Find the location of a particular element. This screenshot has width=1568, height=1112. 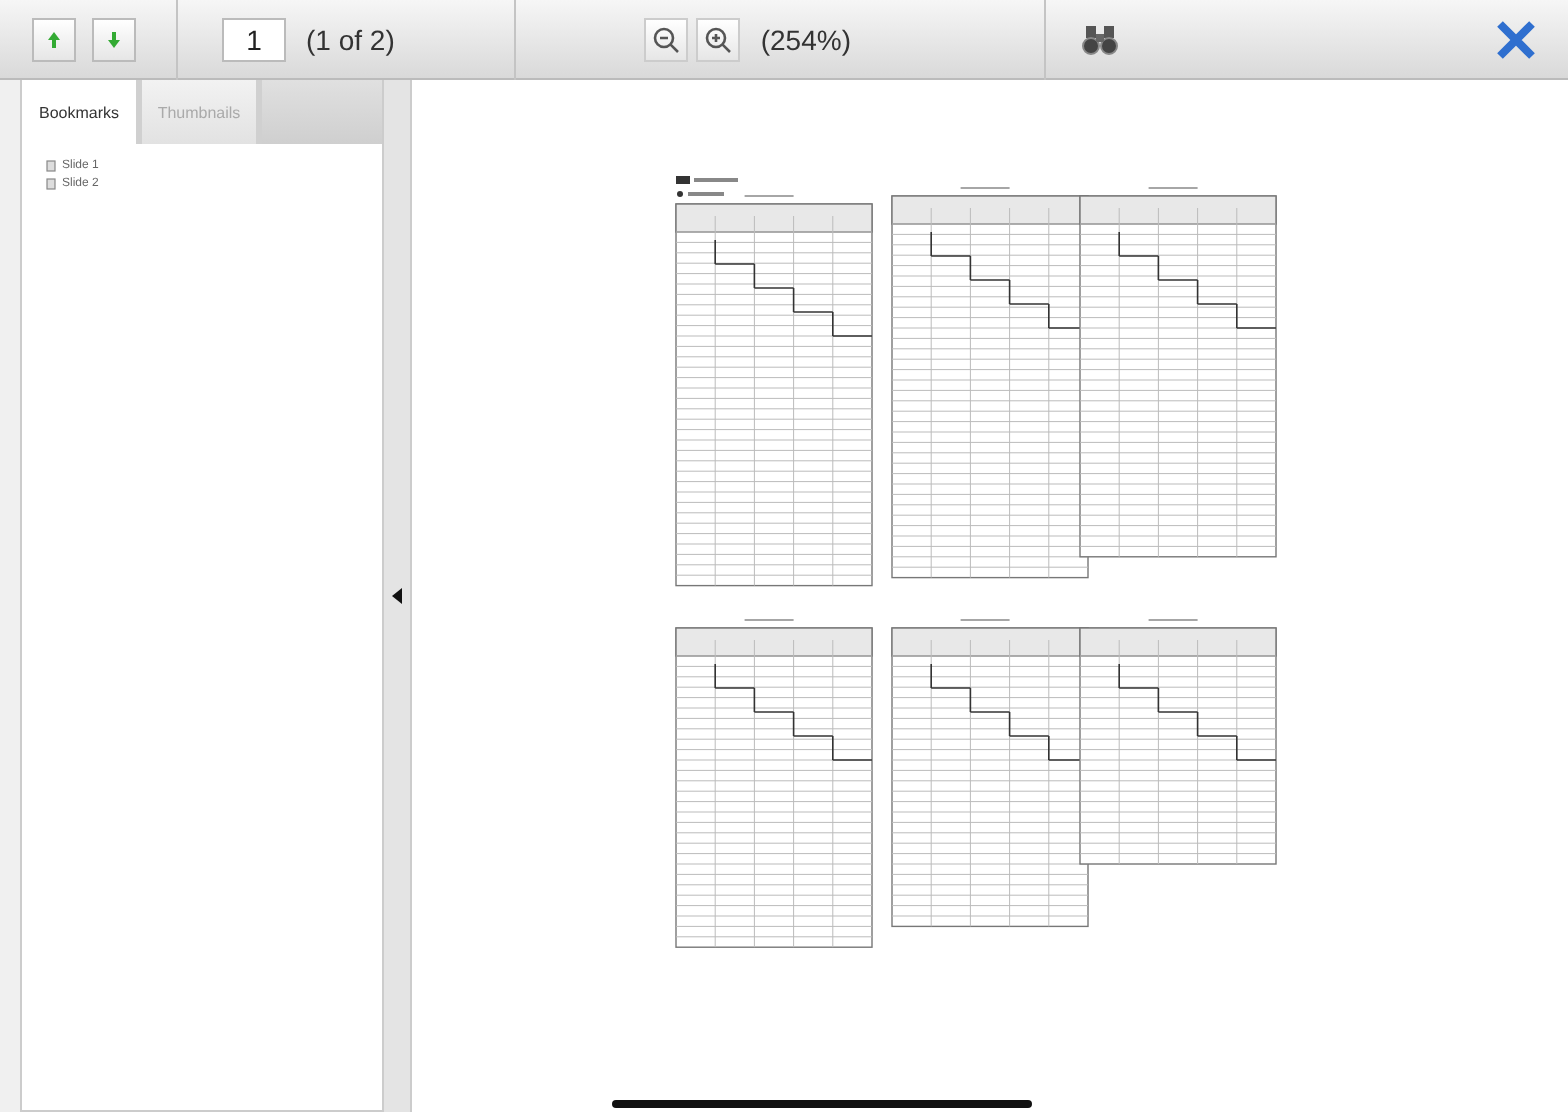

up-arrow-icon is located at coordinates (54, 39).